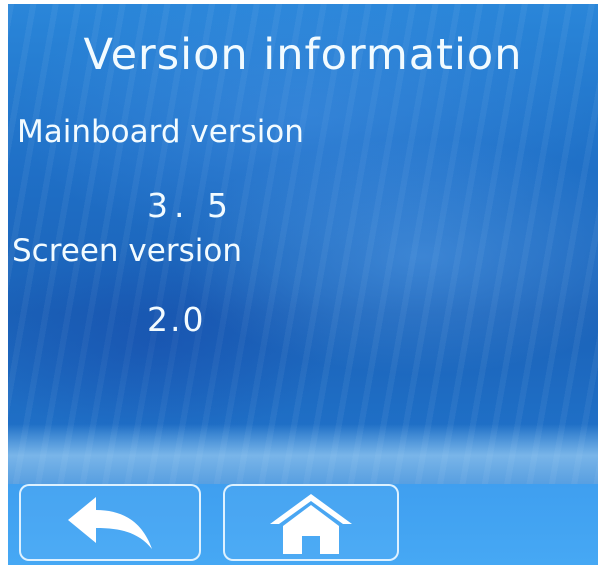 The image size is (605, 569). Describe the element at coordinates (303, 55) in the screenshot. I see `page-title: Version information` at that location.